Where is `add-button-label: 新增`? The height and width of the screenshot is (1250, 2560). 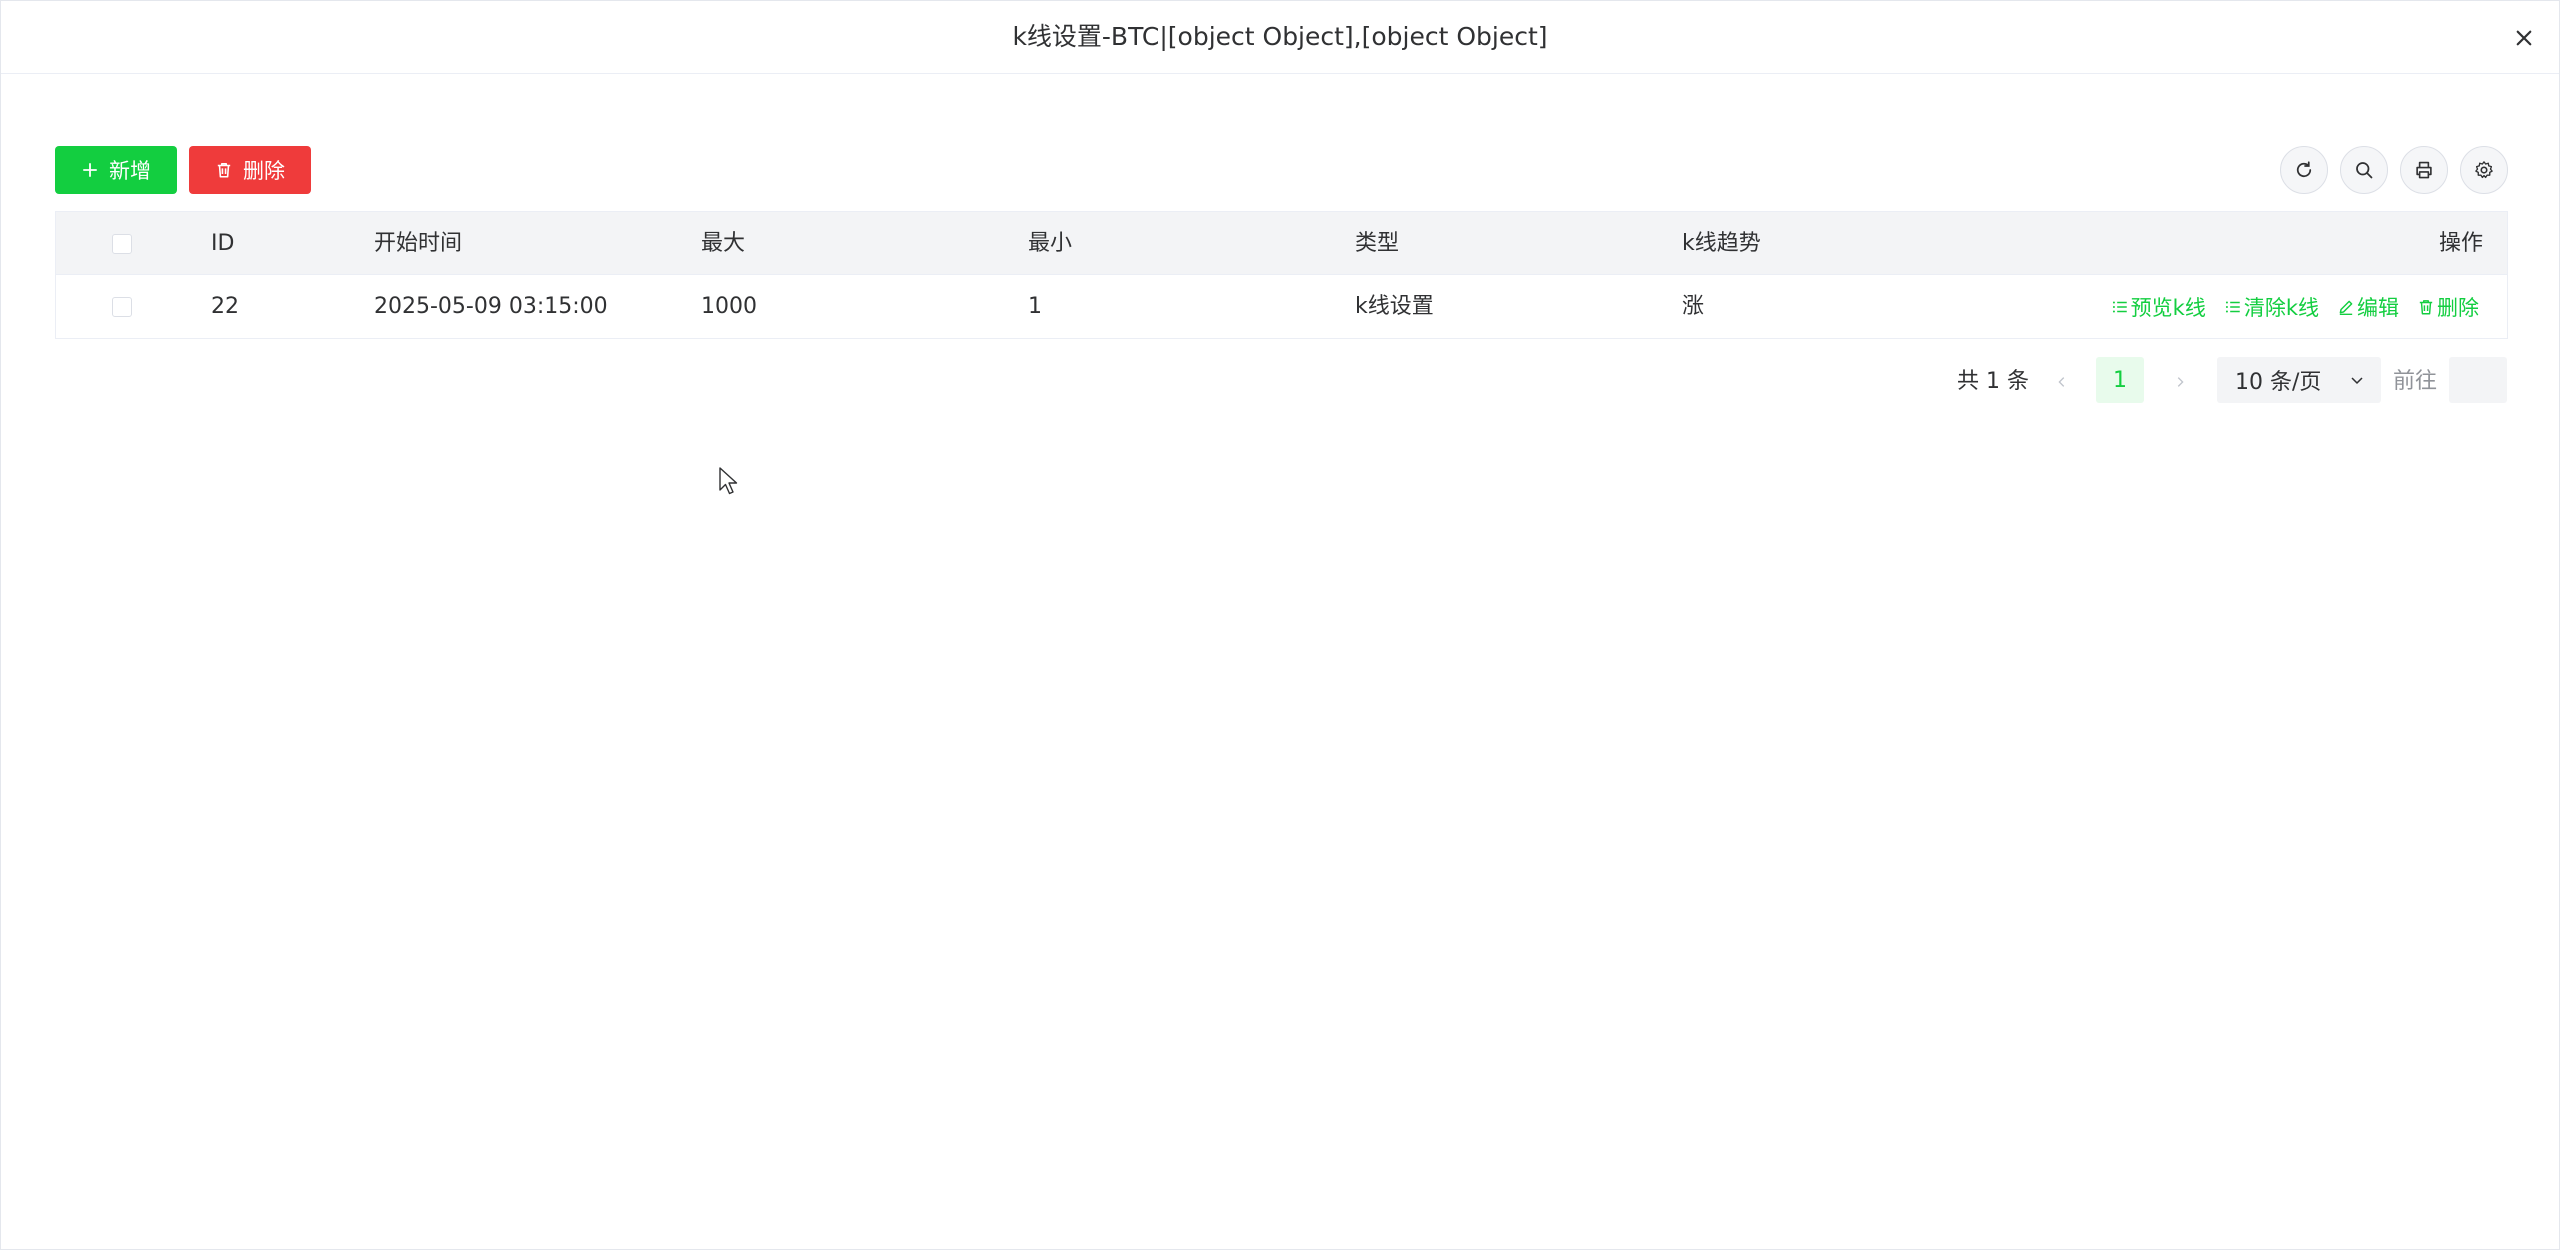 add-button-label: 新增 is located at coordinates (130, 171).